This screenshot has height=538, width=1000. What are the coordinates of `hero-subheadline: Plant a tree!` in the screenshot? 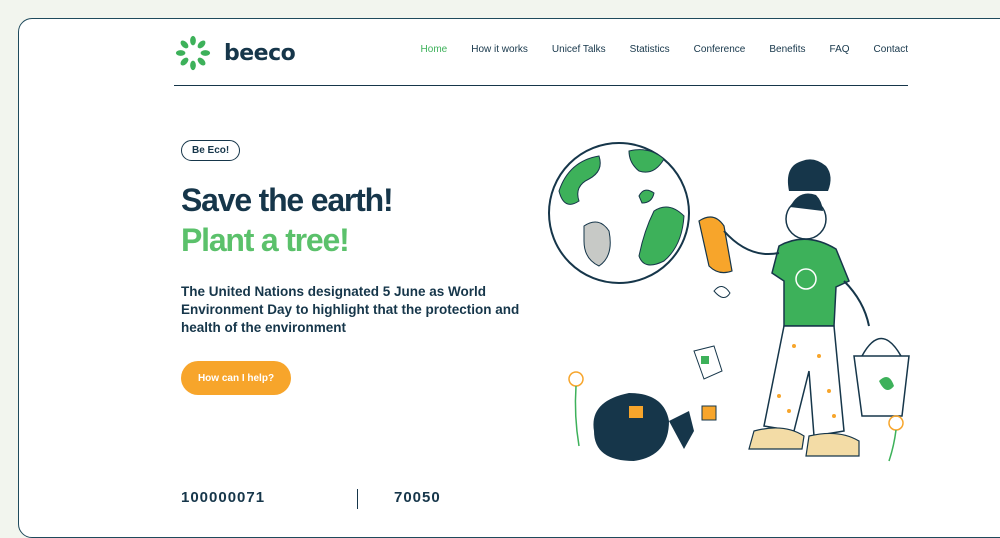 It's located at (265, 240).